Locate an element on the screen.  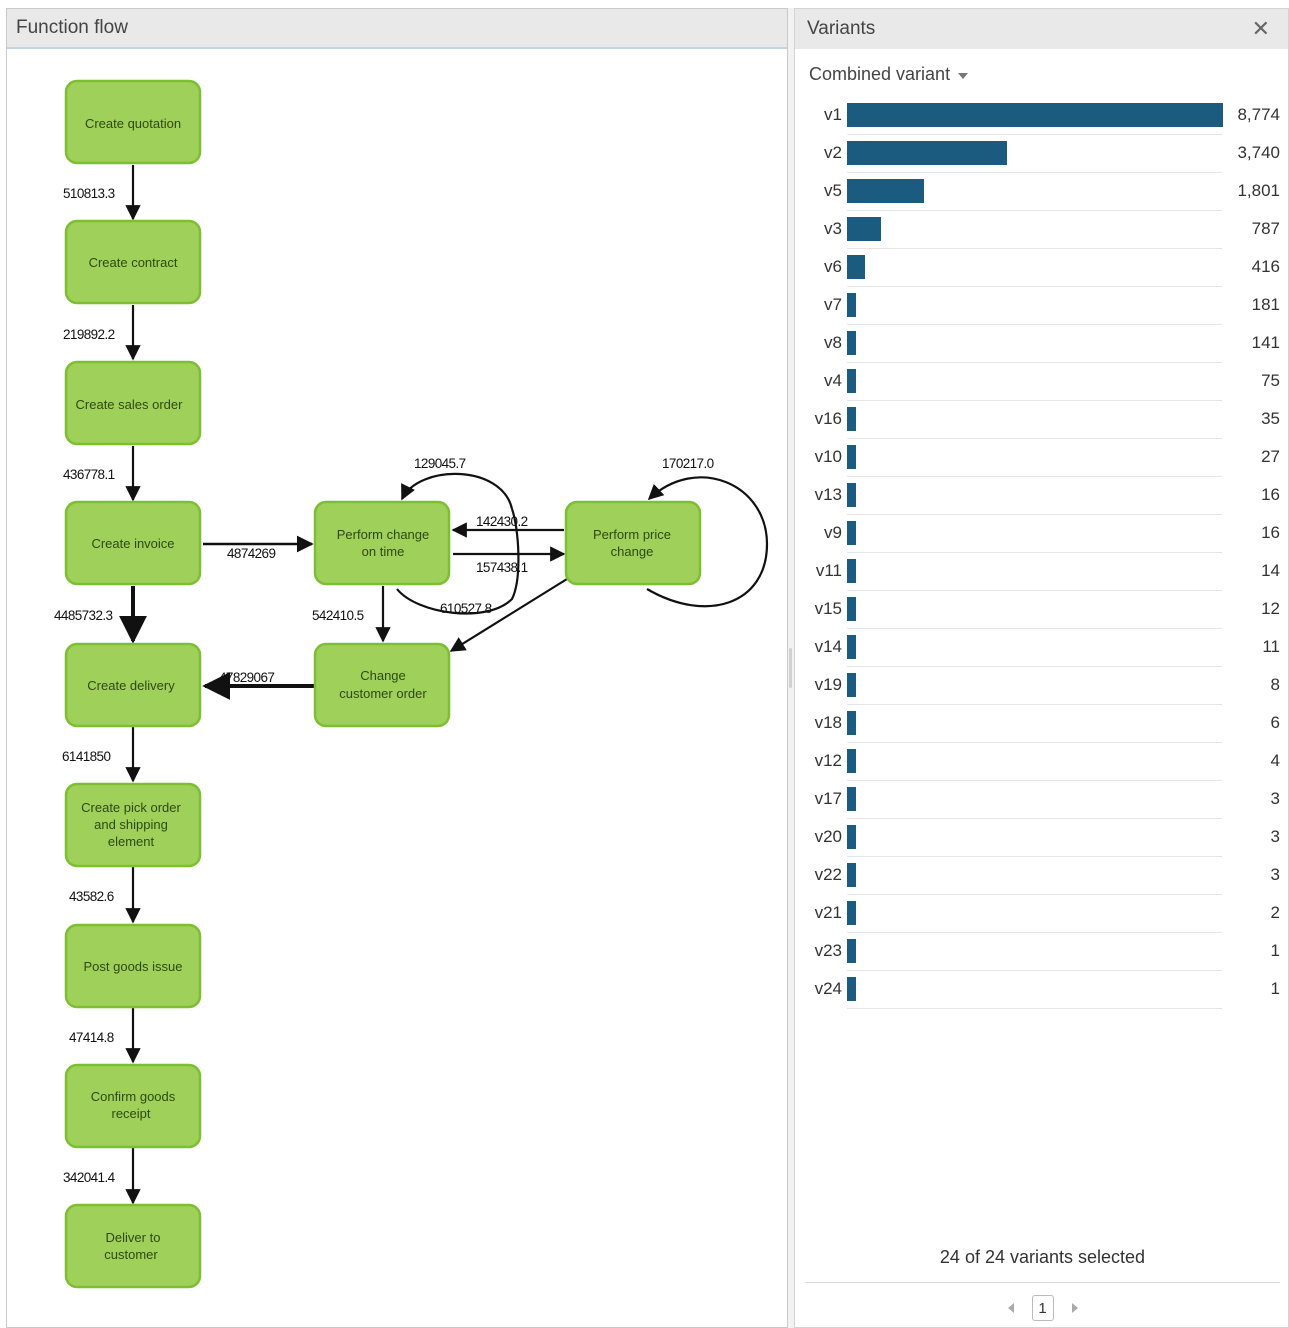
variant-row: v9 16 is located at coordinates (1042, 534).